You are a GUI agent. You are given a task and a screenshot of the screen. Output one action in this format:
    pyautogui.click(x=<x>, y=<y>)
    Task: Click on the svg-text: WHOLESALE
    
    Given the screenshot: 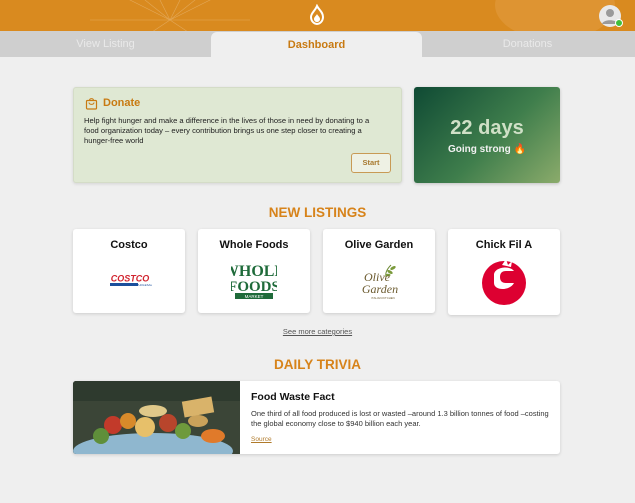 What is the action you would take?
    pyautogui.click(x=144, y=285)
    